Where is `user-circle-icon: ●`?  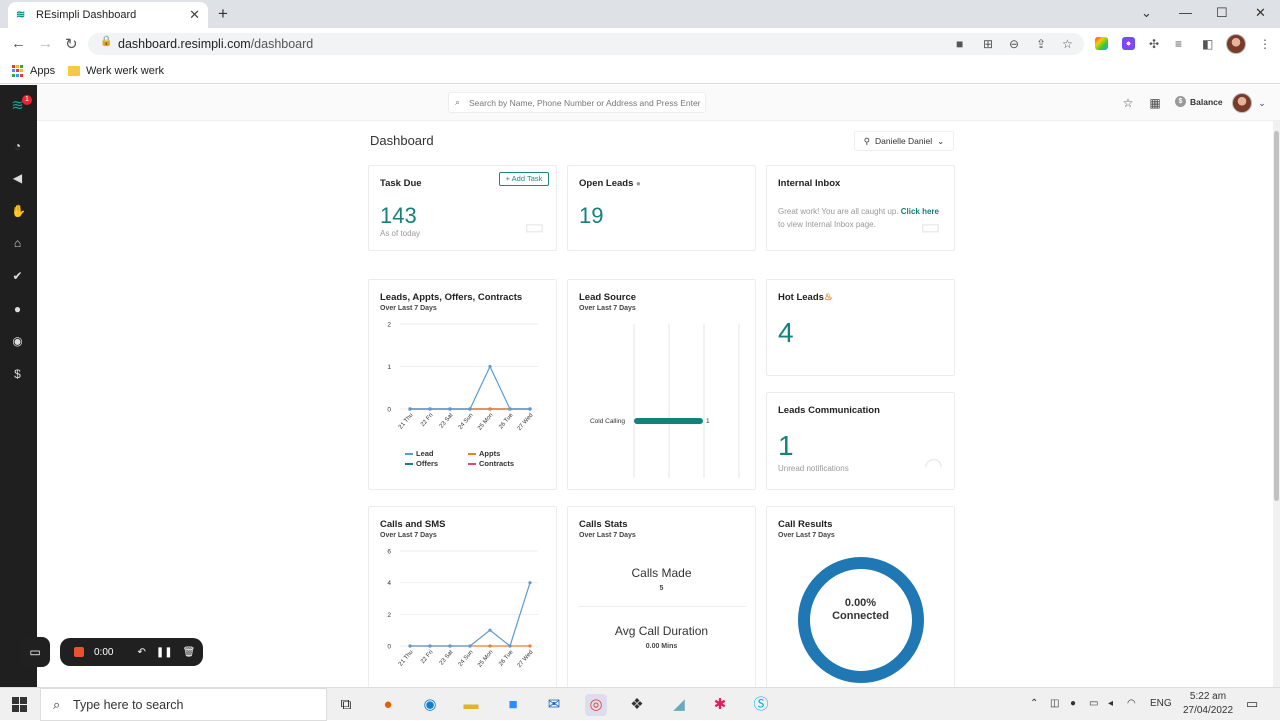
user-circle-icon: ● is located at coordinates (17, 309).